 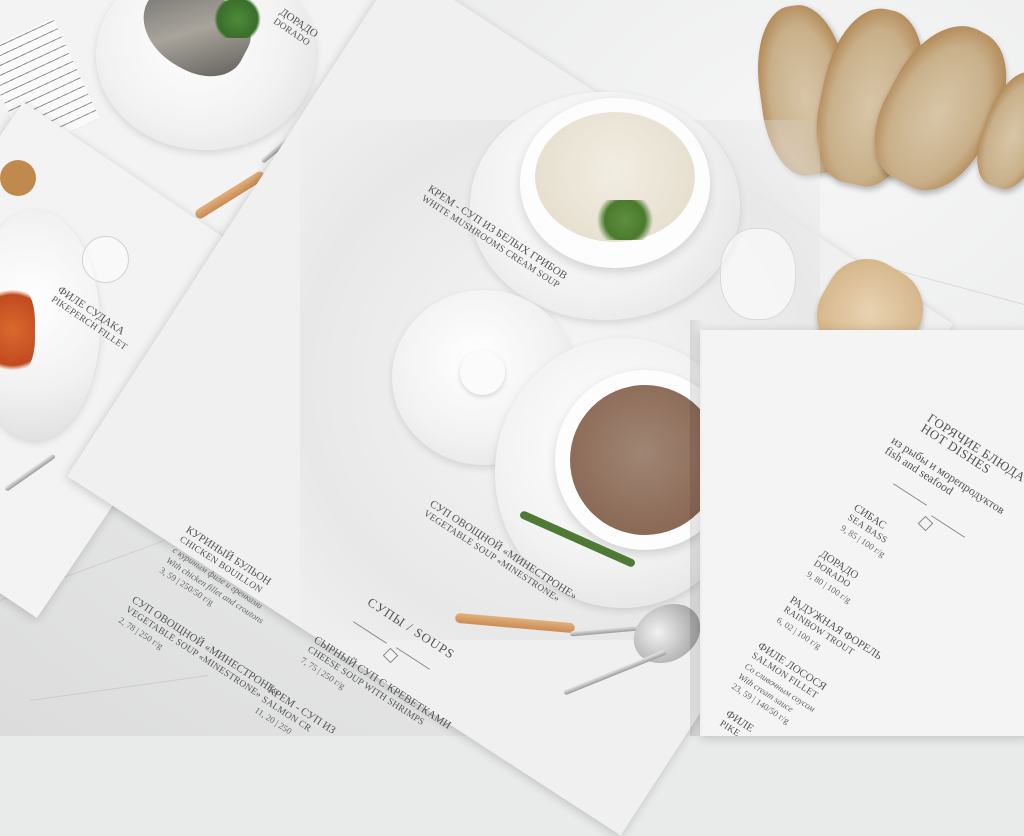 I want to click on menu-item-pike-fillet: ФИЛЕ PIKE, so click(x=736, y=722).